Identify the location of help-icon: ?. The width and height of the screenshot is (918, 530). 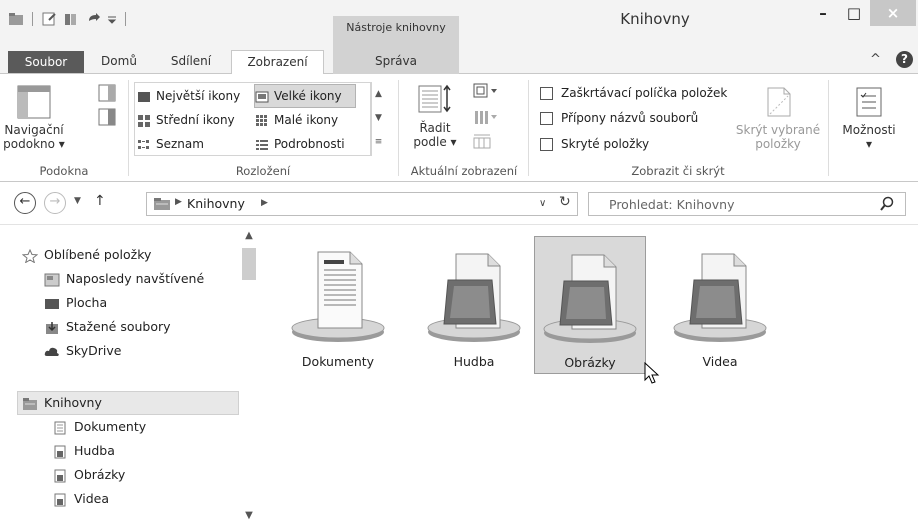
(904, 59).